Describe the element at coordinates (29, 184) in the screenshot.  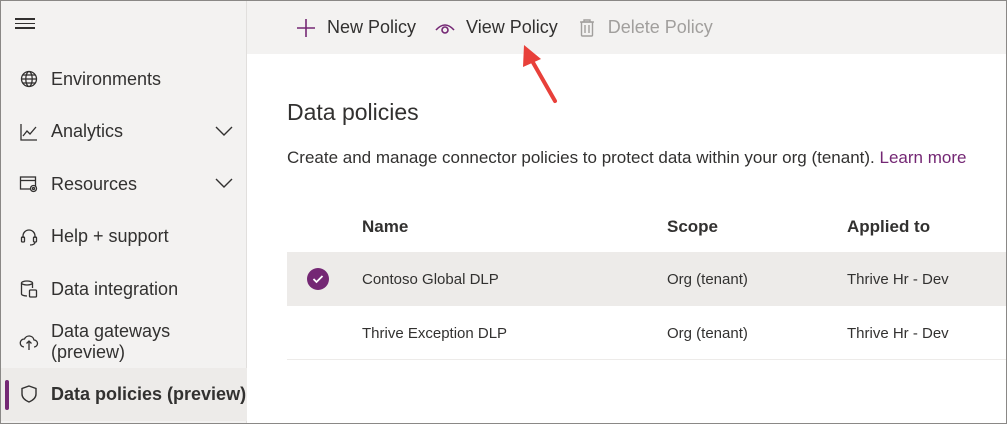
I see `resources-icon` at that location.